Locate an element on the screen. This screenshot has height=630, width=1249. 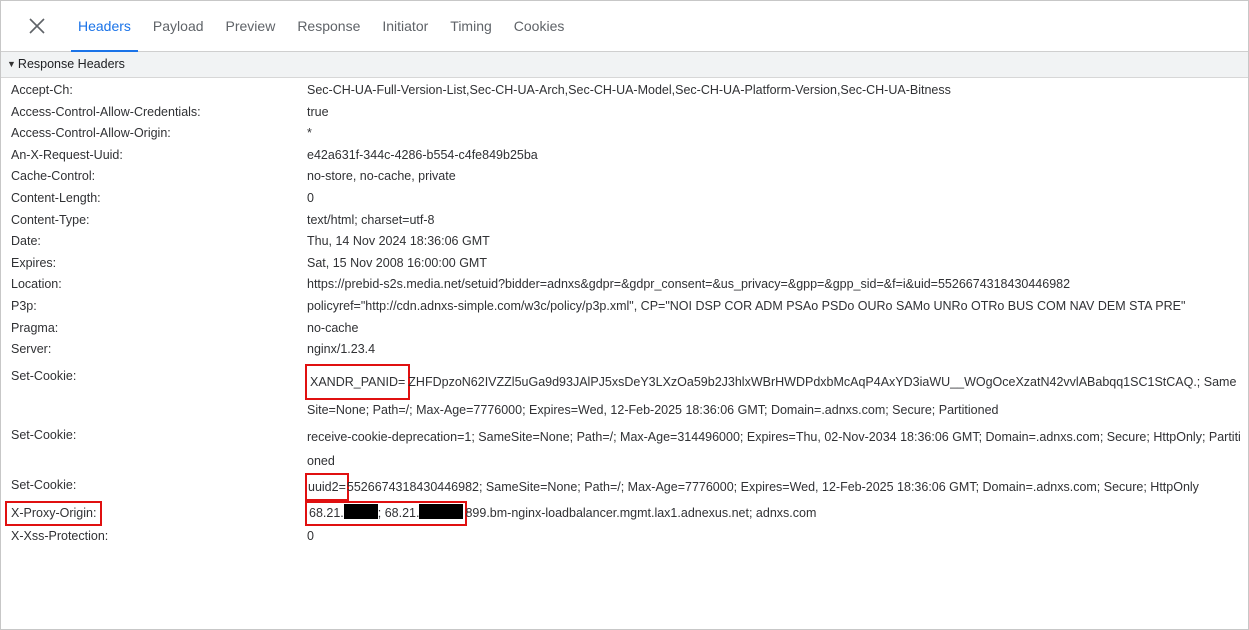
header-name: Pragma: is located at coordinates (35, 327).